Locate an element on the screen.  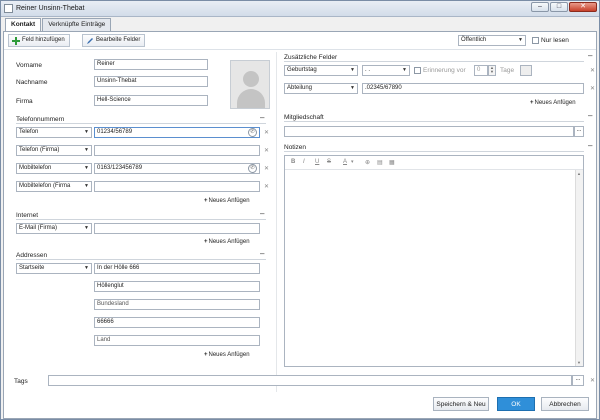
underline-icon: U is located at coordinates (317, 162).